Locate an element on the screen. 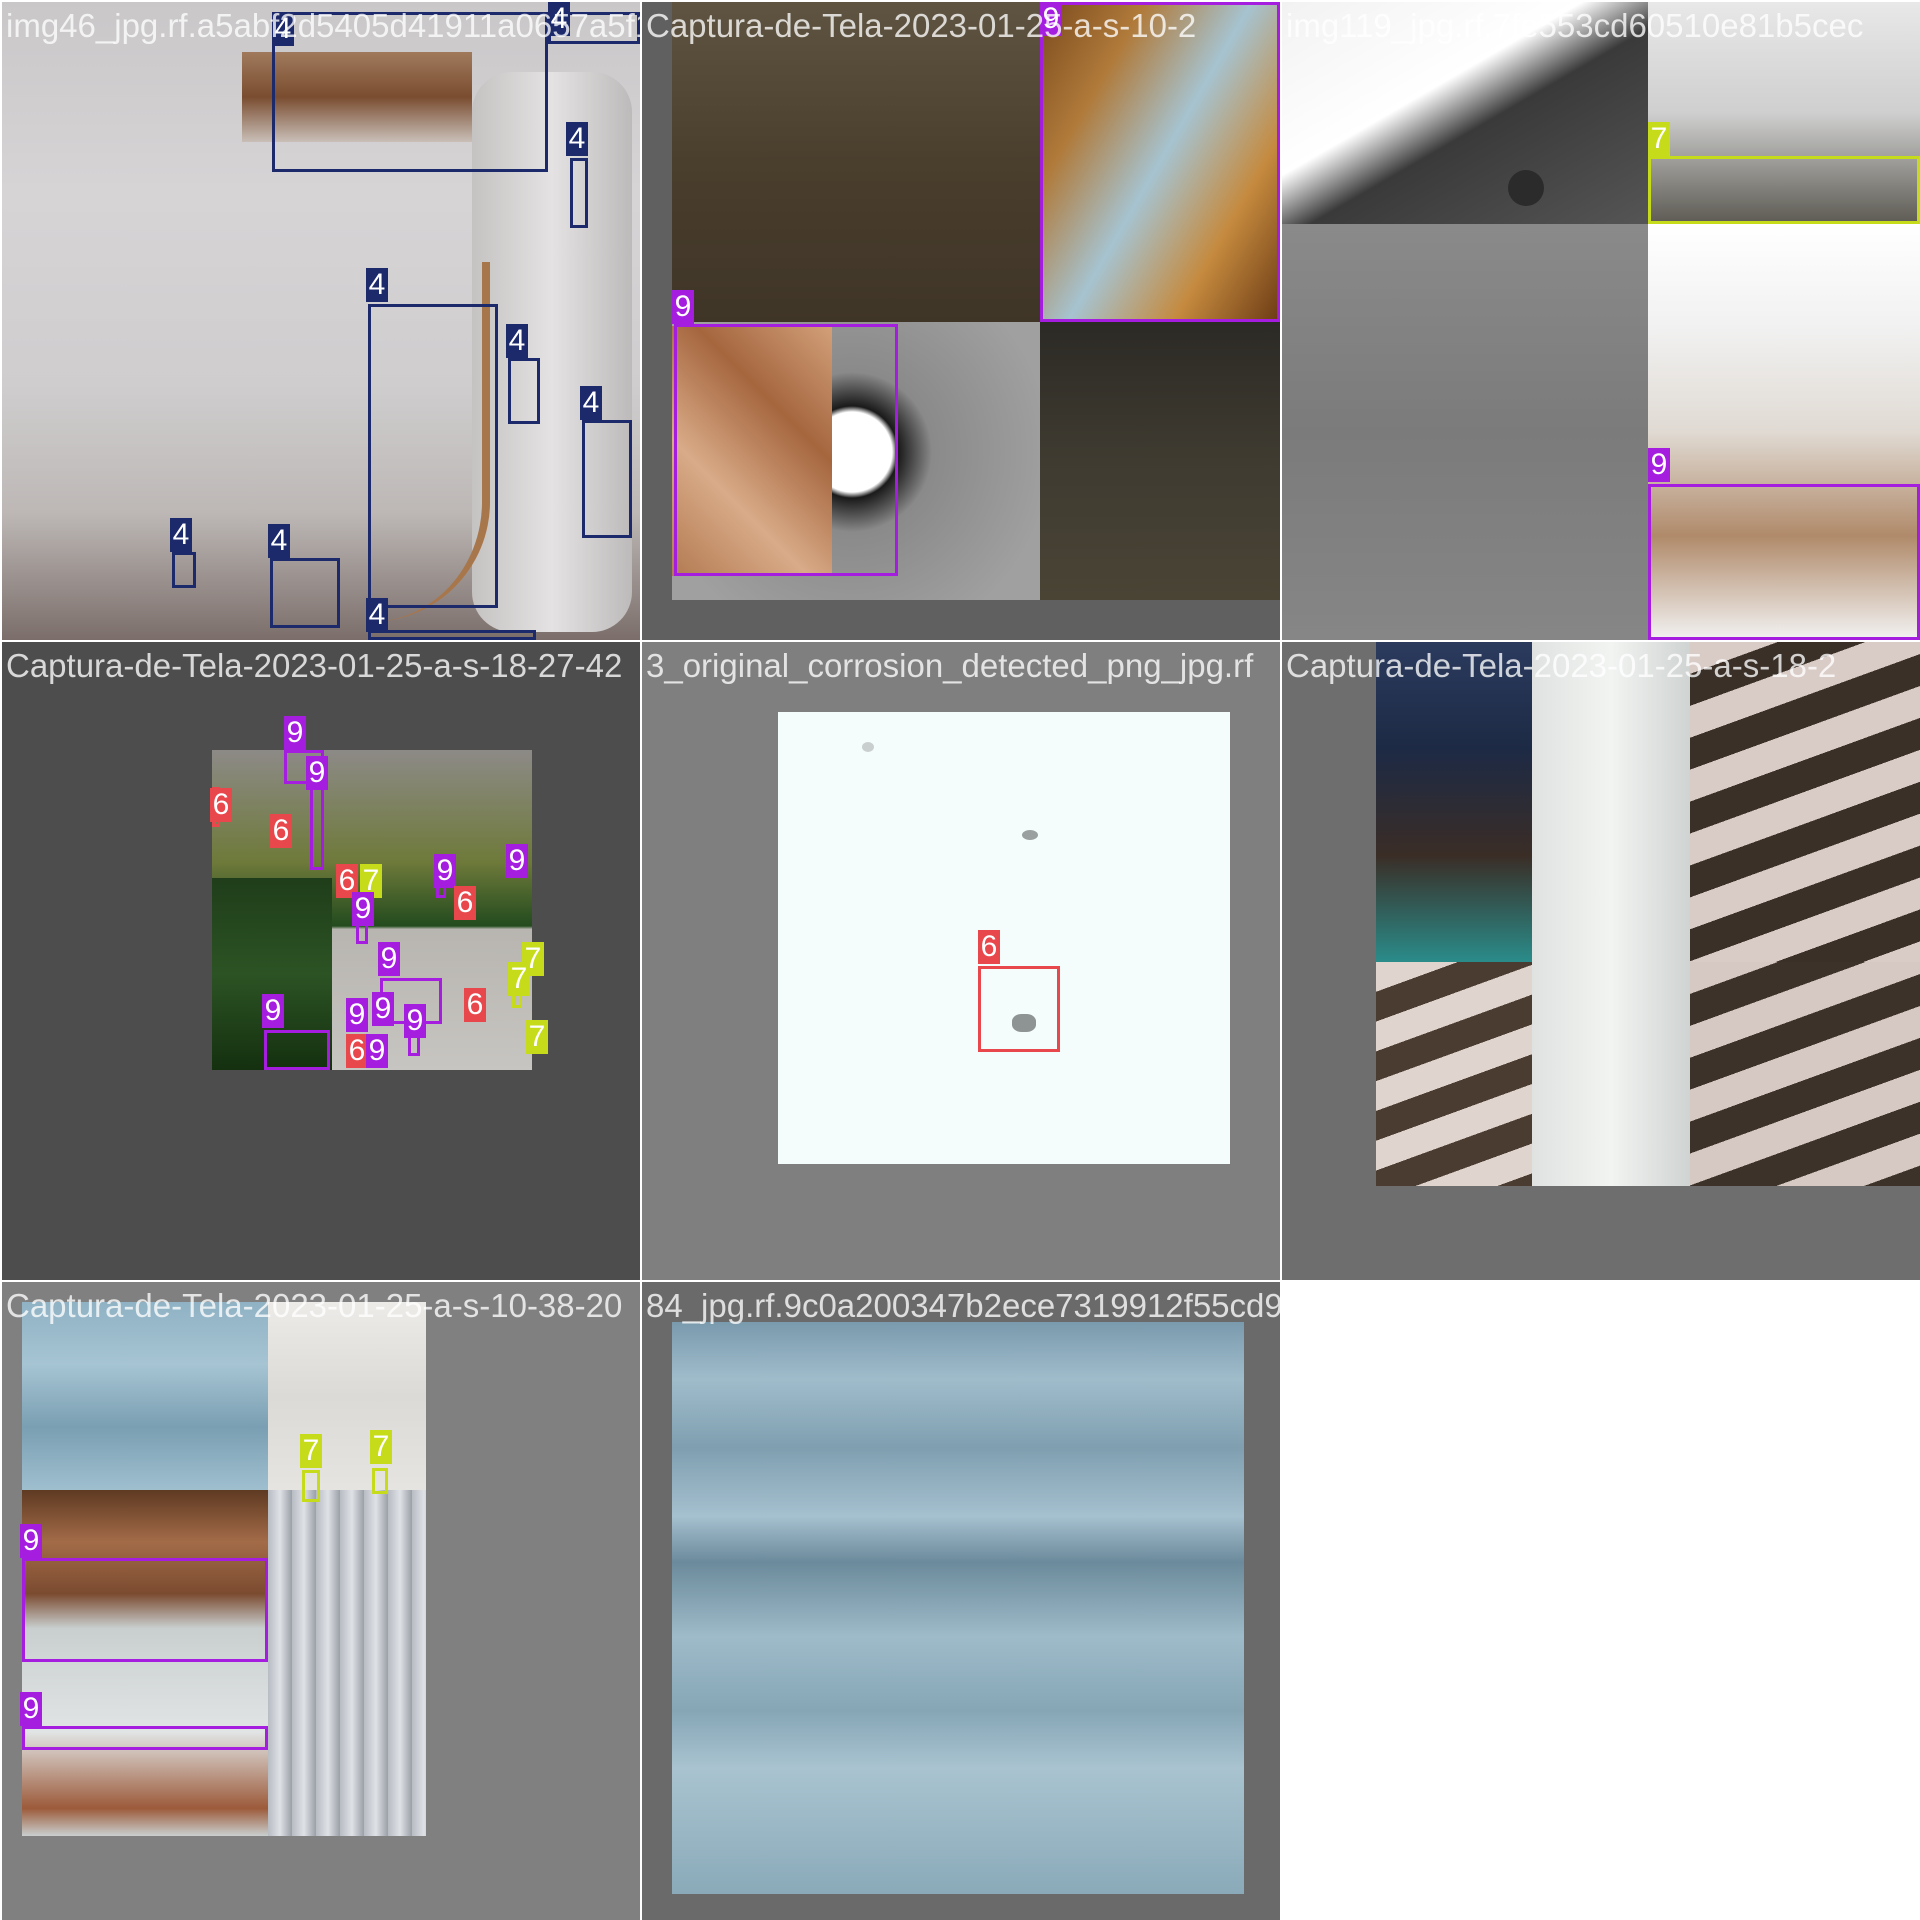 The image size is (1920, 1920). tile-title: Captura-de-Tela-2023-01-25-a-s-18-2 is located at coordinates (1561, 665).